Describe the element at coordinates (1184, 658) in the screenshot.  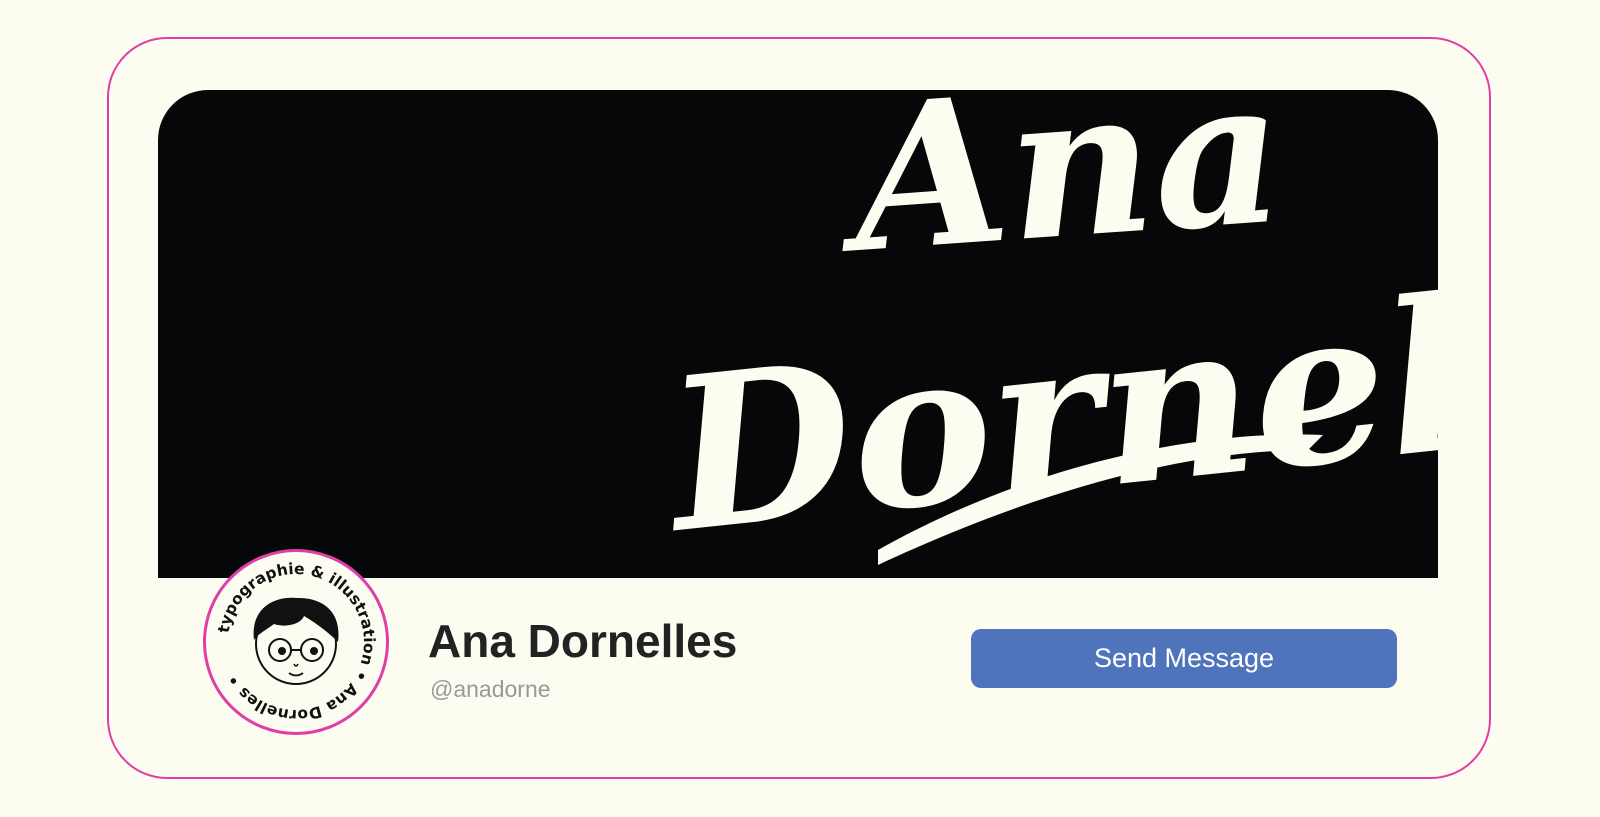
I see `send-message-button: Send Message` at that location.